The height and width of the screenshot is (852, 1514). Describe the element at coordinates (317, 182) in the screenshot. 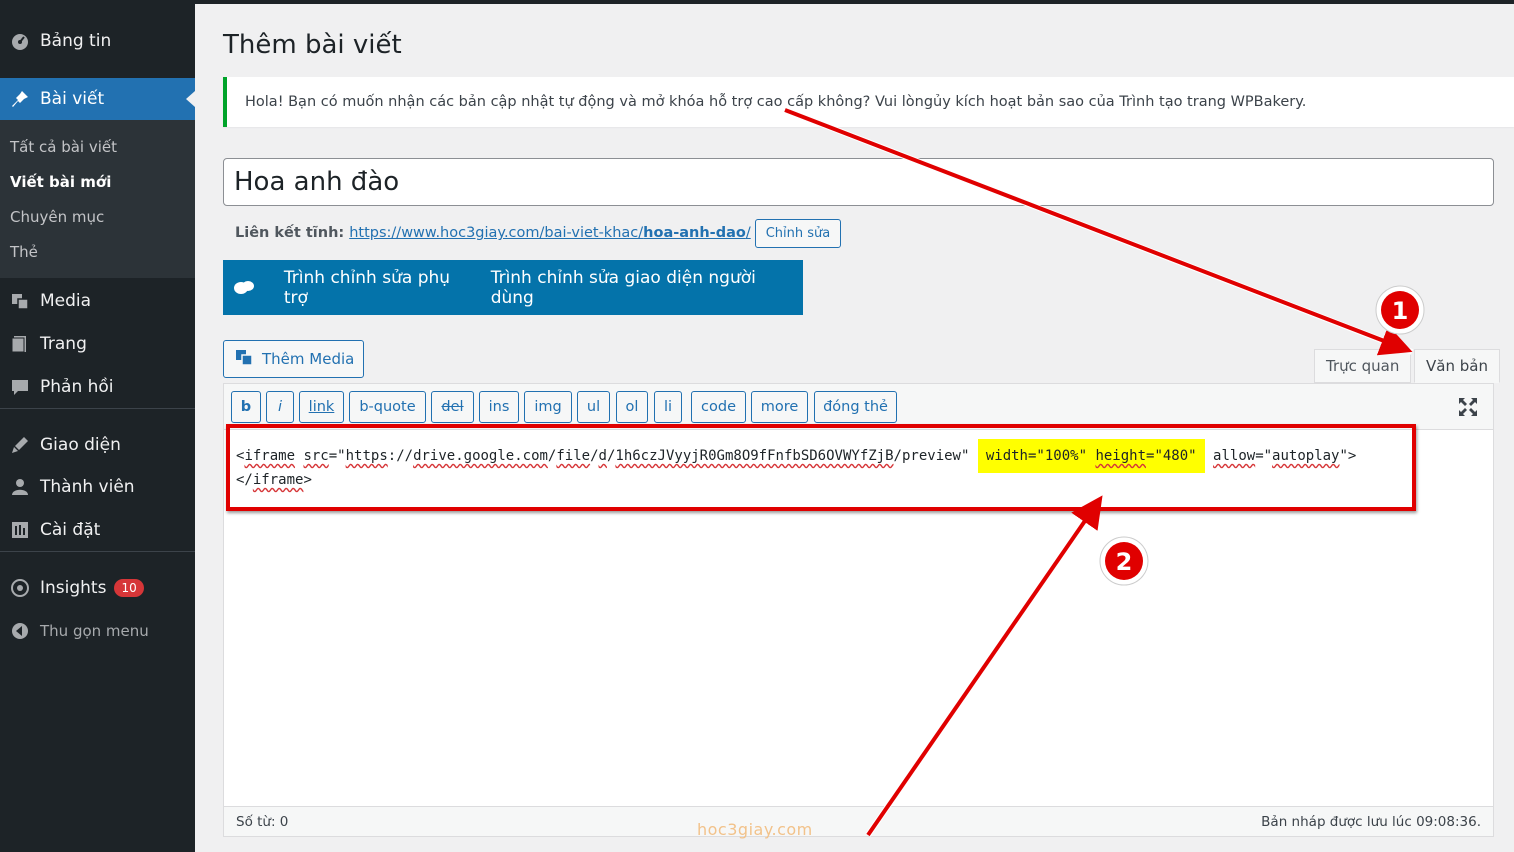

I see `post-title-value: Hoa anh đào` at that location.